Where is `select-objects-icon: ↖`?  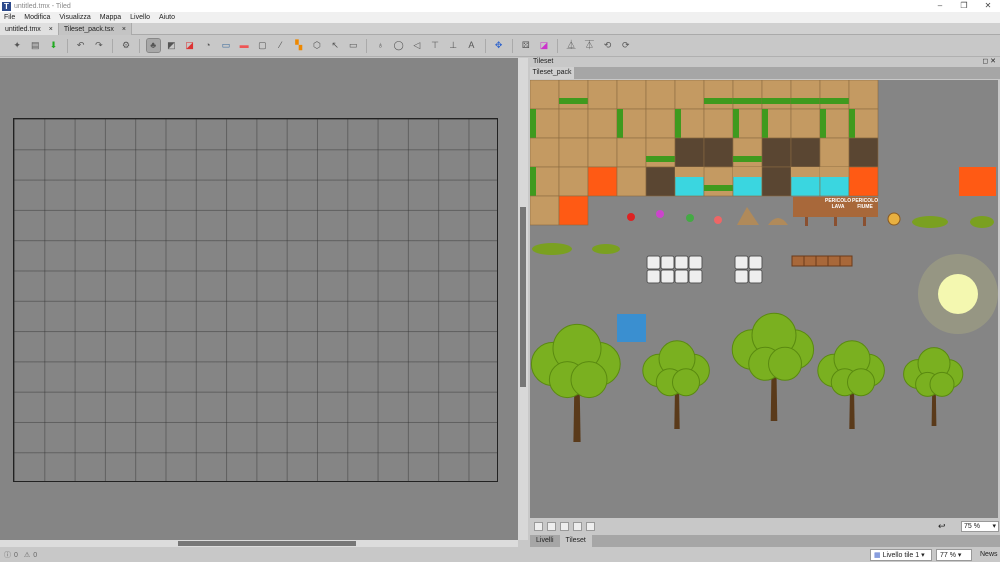
select-objects-icon: ↖ is located at coordinates (335, 45).